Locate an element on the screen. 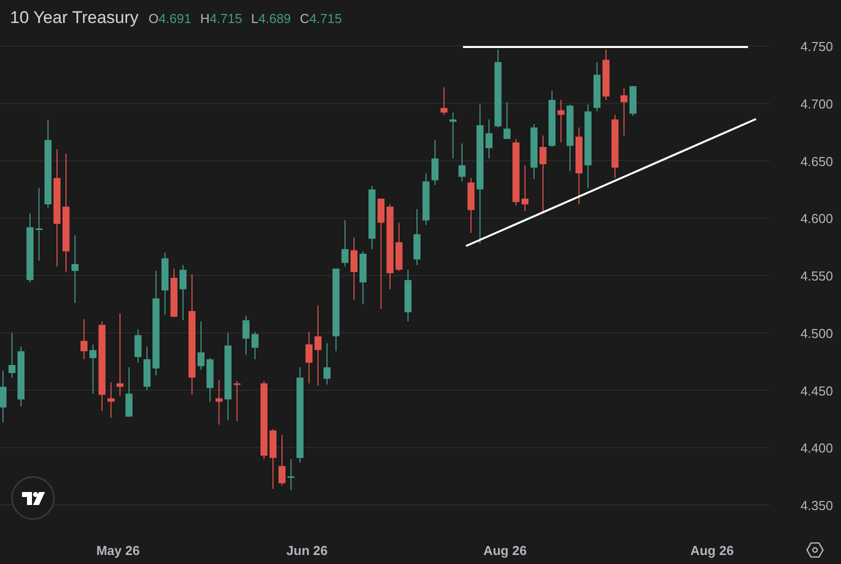  ohlc-label: O is located at coordinates (153, 19).